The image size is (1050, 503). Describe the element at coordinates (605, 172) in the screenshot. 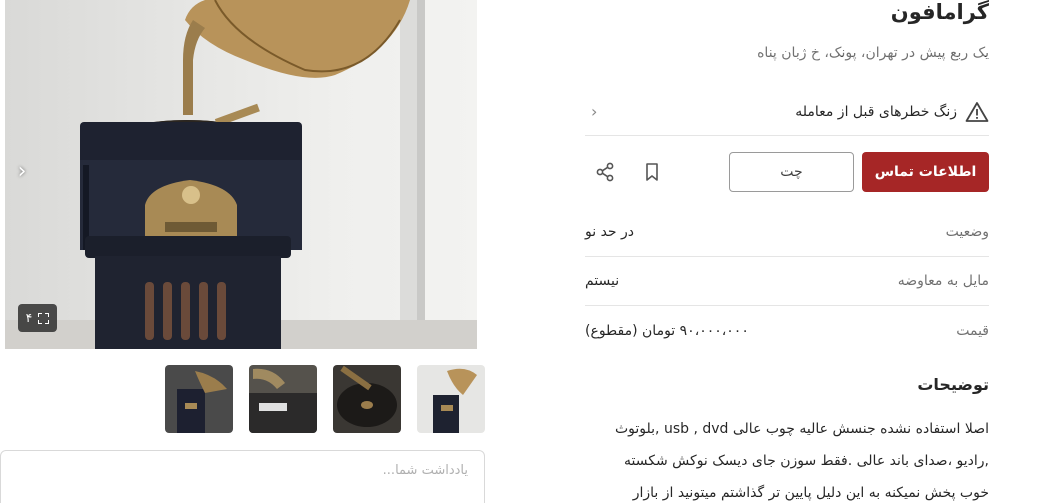

I see `share-icon` at that location.